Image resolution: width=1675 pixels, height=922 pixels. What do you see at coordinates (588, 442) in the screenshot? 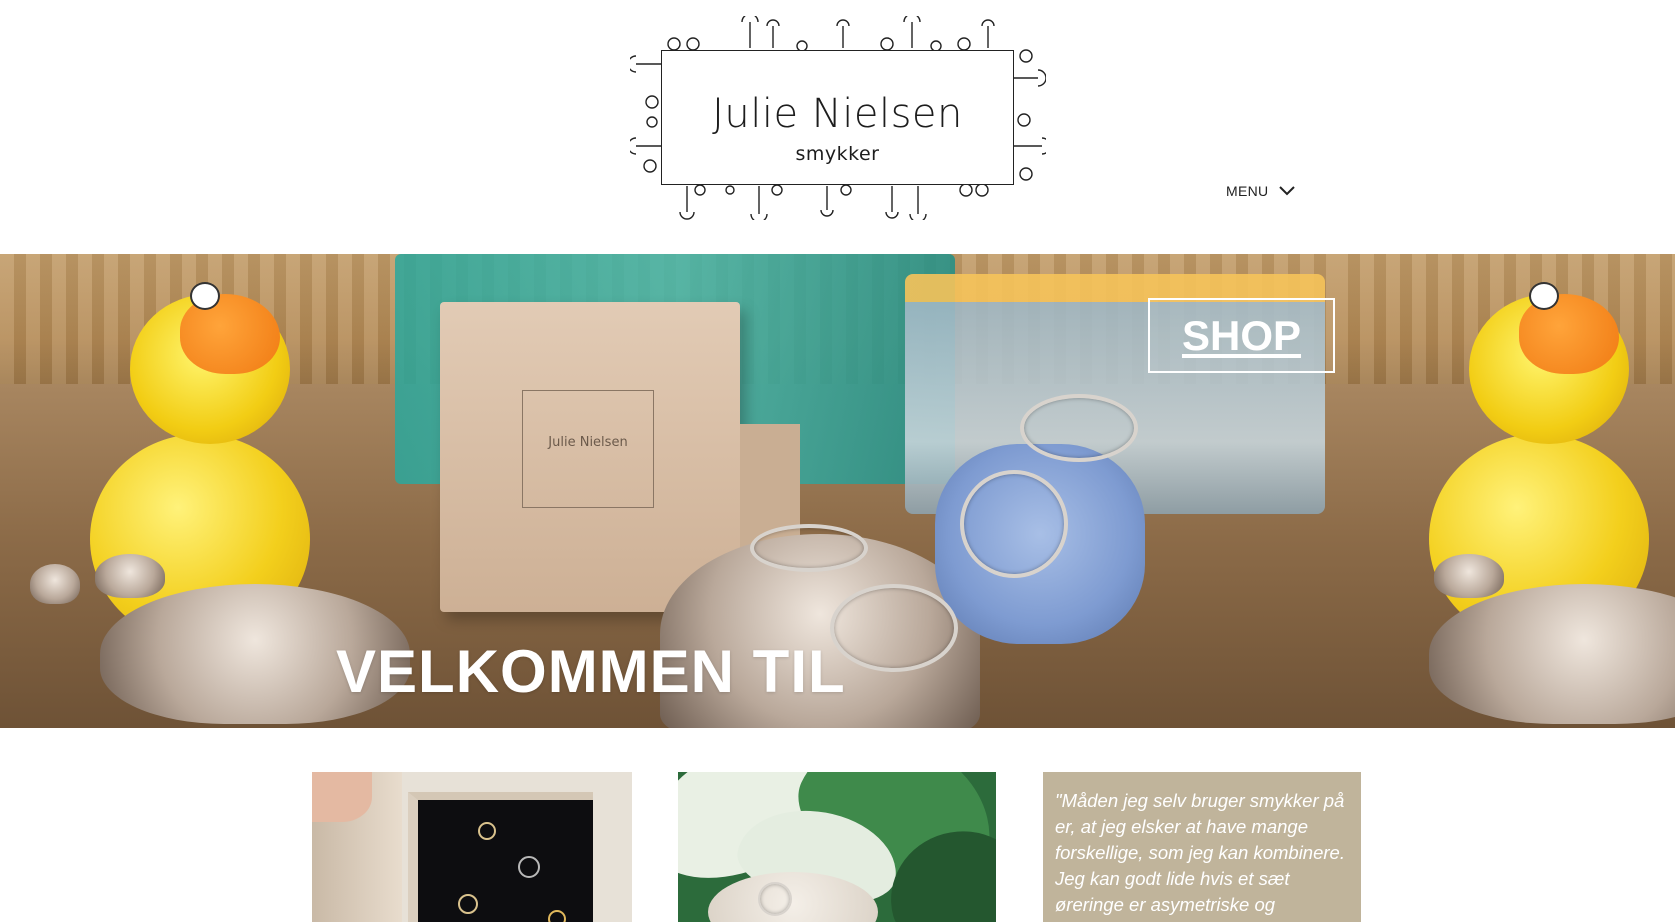
I see `box-label: Julie Nielsen` at bounding box center [588, 442].